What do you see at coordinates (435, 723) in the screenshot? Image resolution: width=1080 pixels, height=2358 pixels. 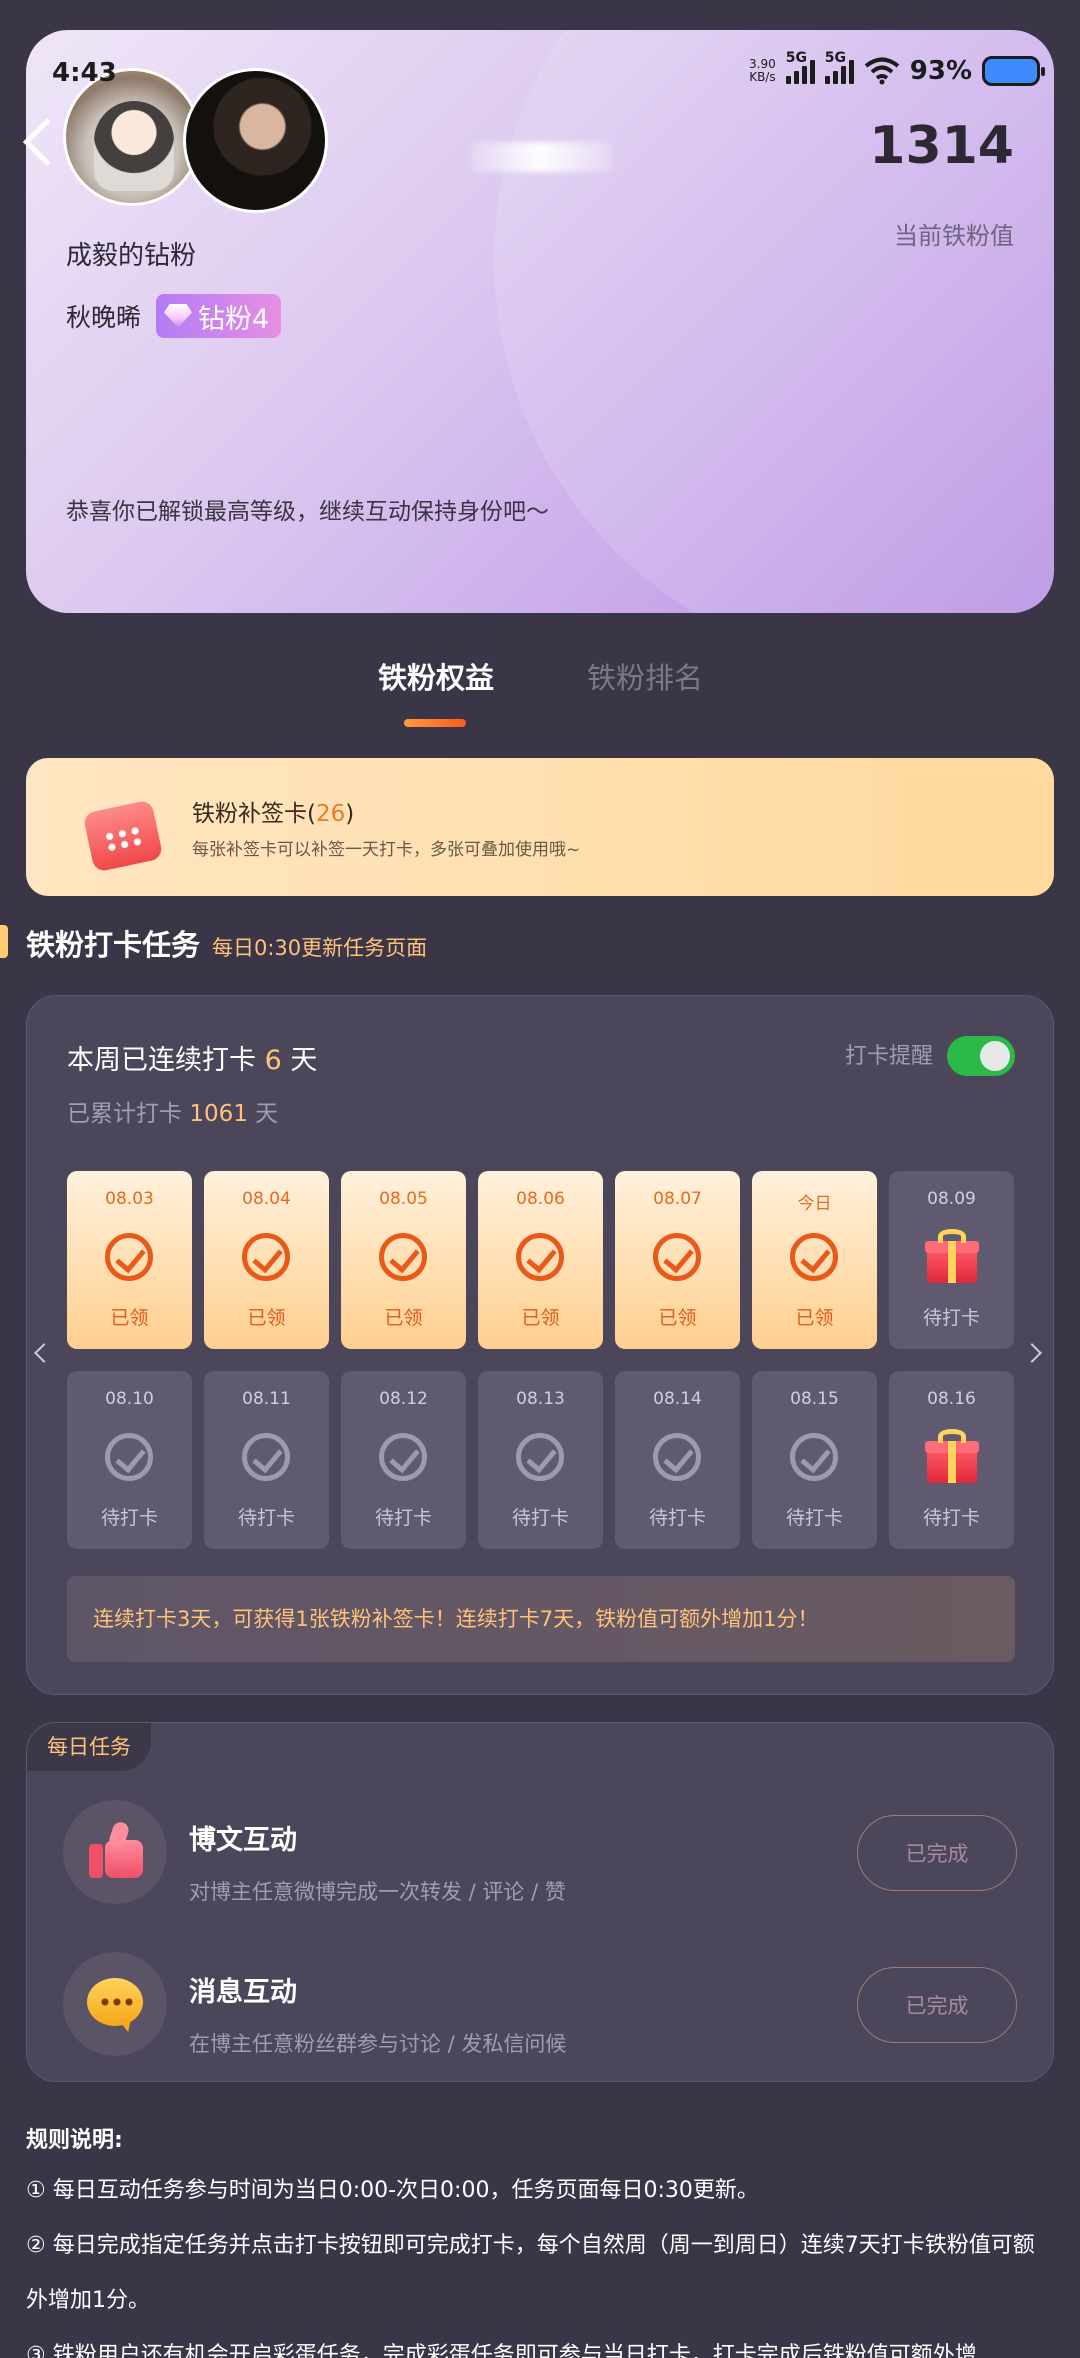 I see `tab-indicator` at bounding box center [435, 723].